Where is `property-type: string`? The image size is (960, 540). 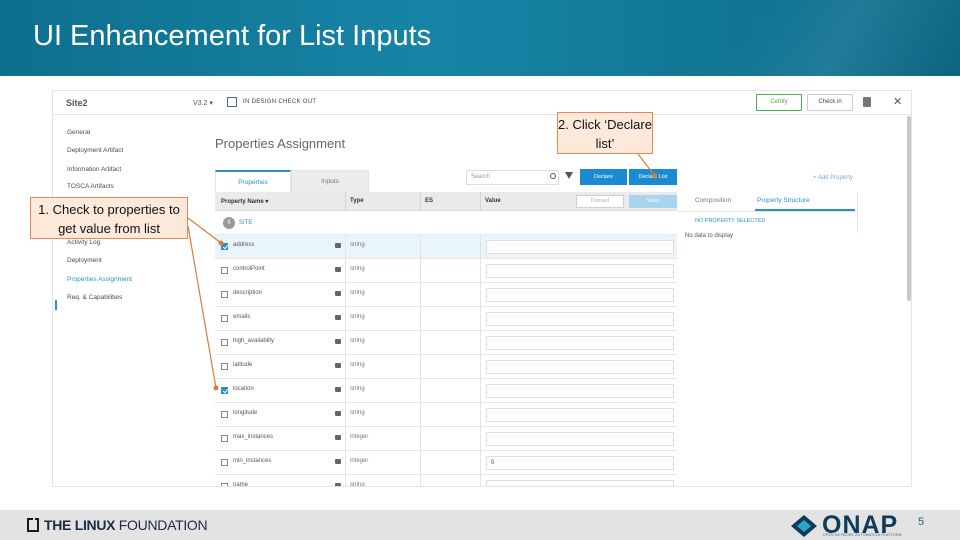
property-type: string is located at coordinates (357, 484).